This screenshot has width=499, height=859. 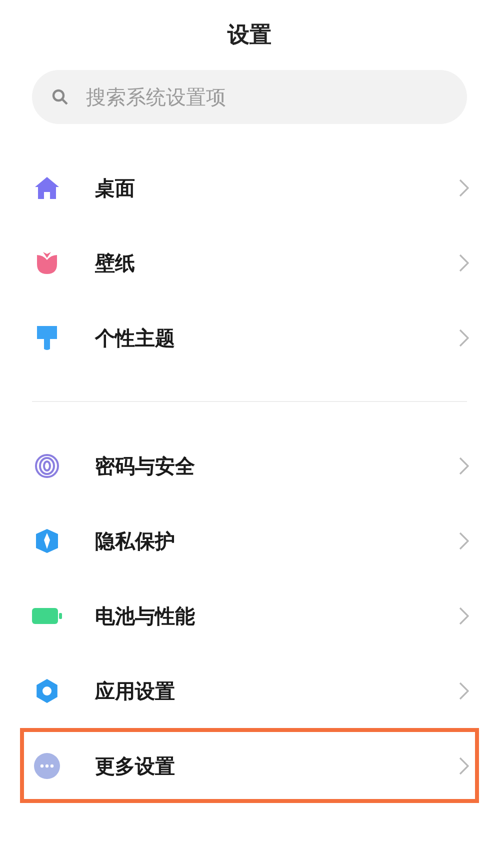 I want to click on settings-item: 电池与性能, so click(x=249, y=615).